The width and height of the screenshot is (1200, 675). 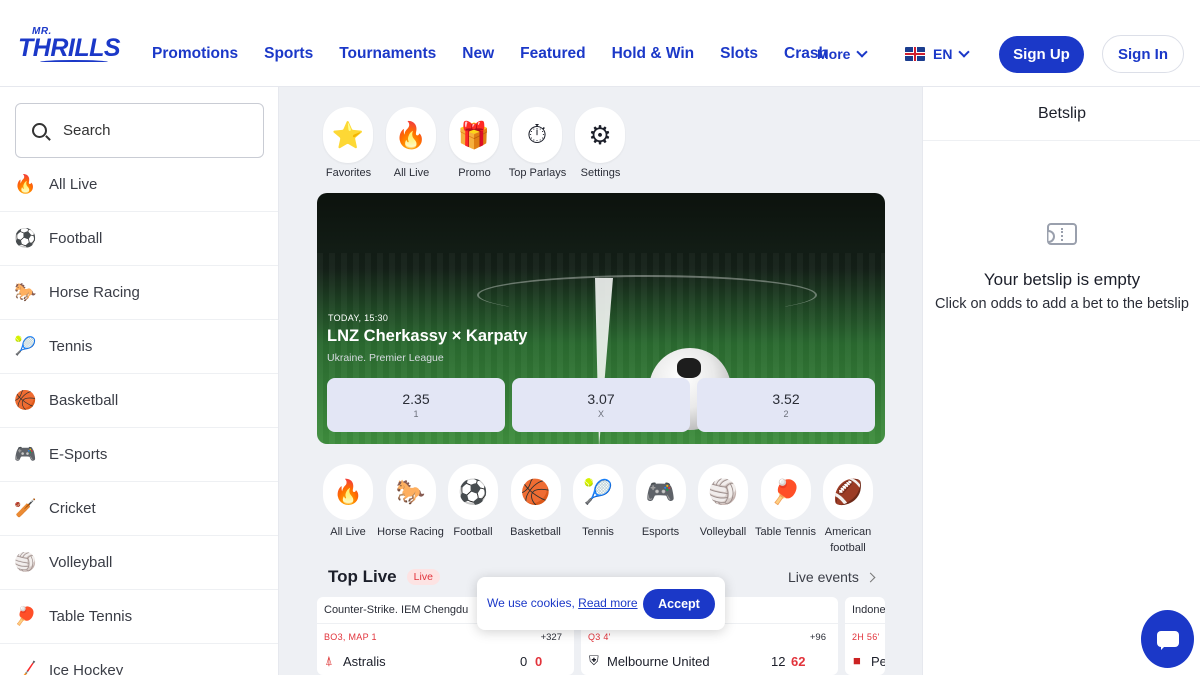 I want to click on top-live-header: Top Live Live, so click(x=384, y=577).